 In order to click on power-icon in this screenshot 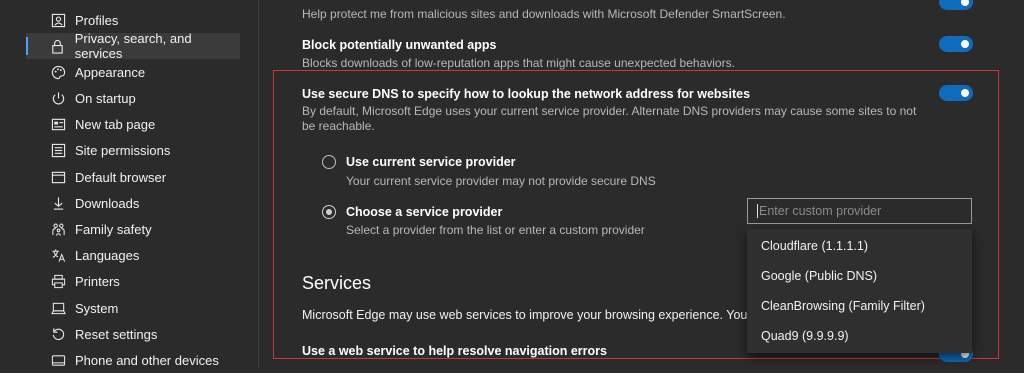, I will do `click(58, 98)`.